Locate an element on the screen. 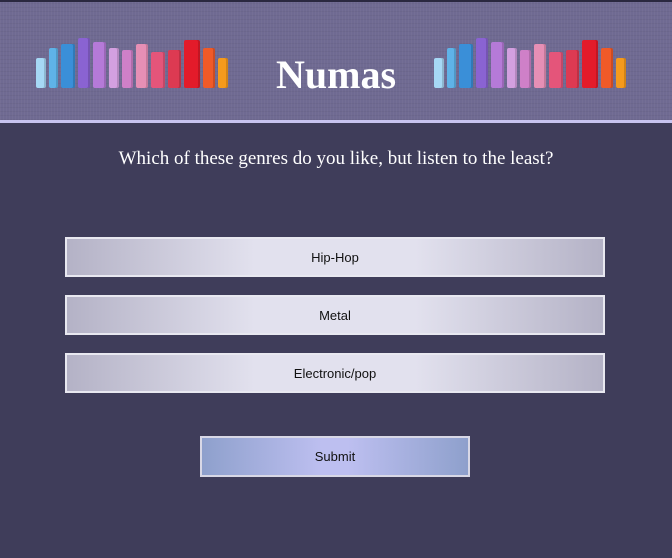  option-electronic-pop-button: Electronic/pop is located at coordinates (335, 373).